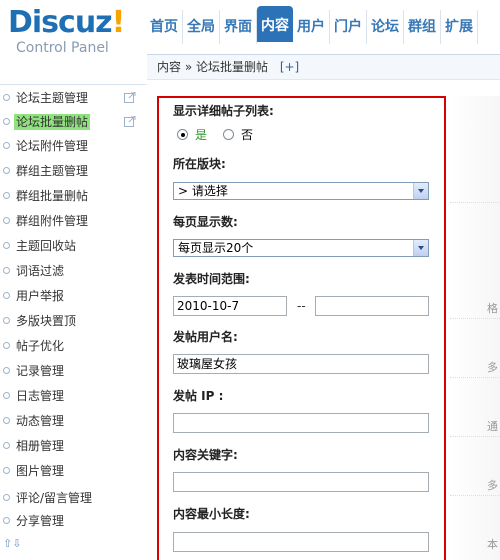  Describe the element at coordinates (459, 27) in the screenshot. I see `nav-tab-extensions: 扩展` at that location.